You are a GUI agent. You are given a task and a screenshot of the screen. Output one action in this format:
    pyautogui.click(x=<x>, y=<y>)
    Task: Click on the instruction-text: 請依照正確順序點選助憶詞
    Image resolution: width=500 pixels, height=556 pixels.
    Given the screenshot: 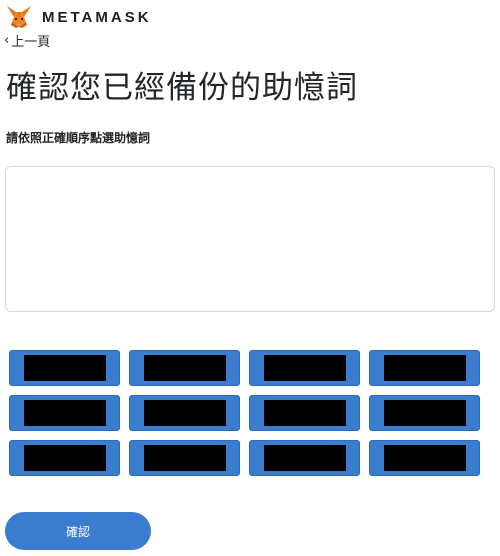 What is the action you would take?
    pyautogui.click(x=78, y=138)
    